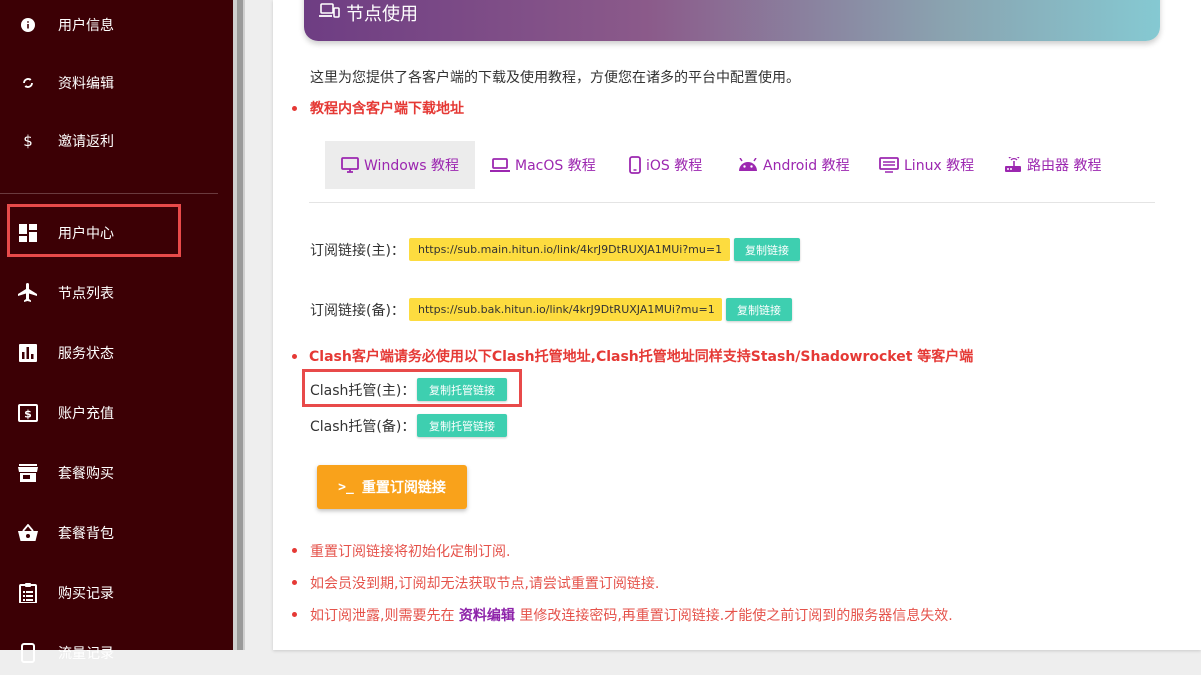 Image resolution: width=1201 pixels, height=675 pixels. What do you see at coordinates (733, 616) in the screenshot?
I see `note-leak-post: 里修改连接密码,再重置订阅链接.才能使之前订阅到的服务器信息失效.` at bounding box center [733, 616].